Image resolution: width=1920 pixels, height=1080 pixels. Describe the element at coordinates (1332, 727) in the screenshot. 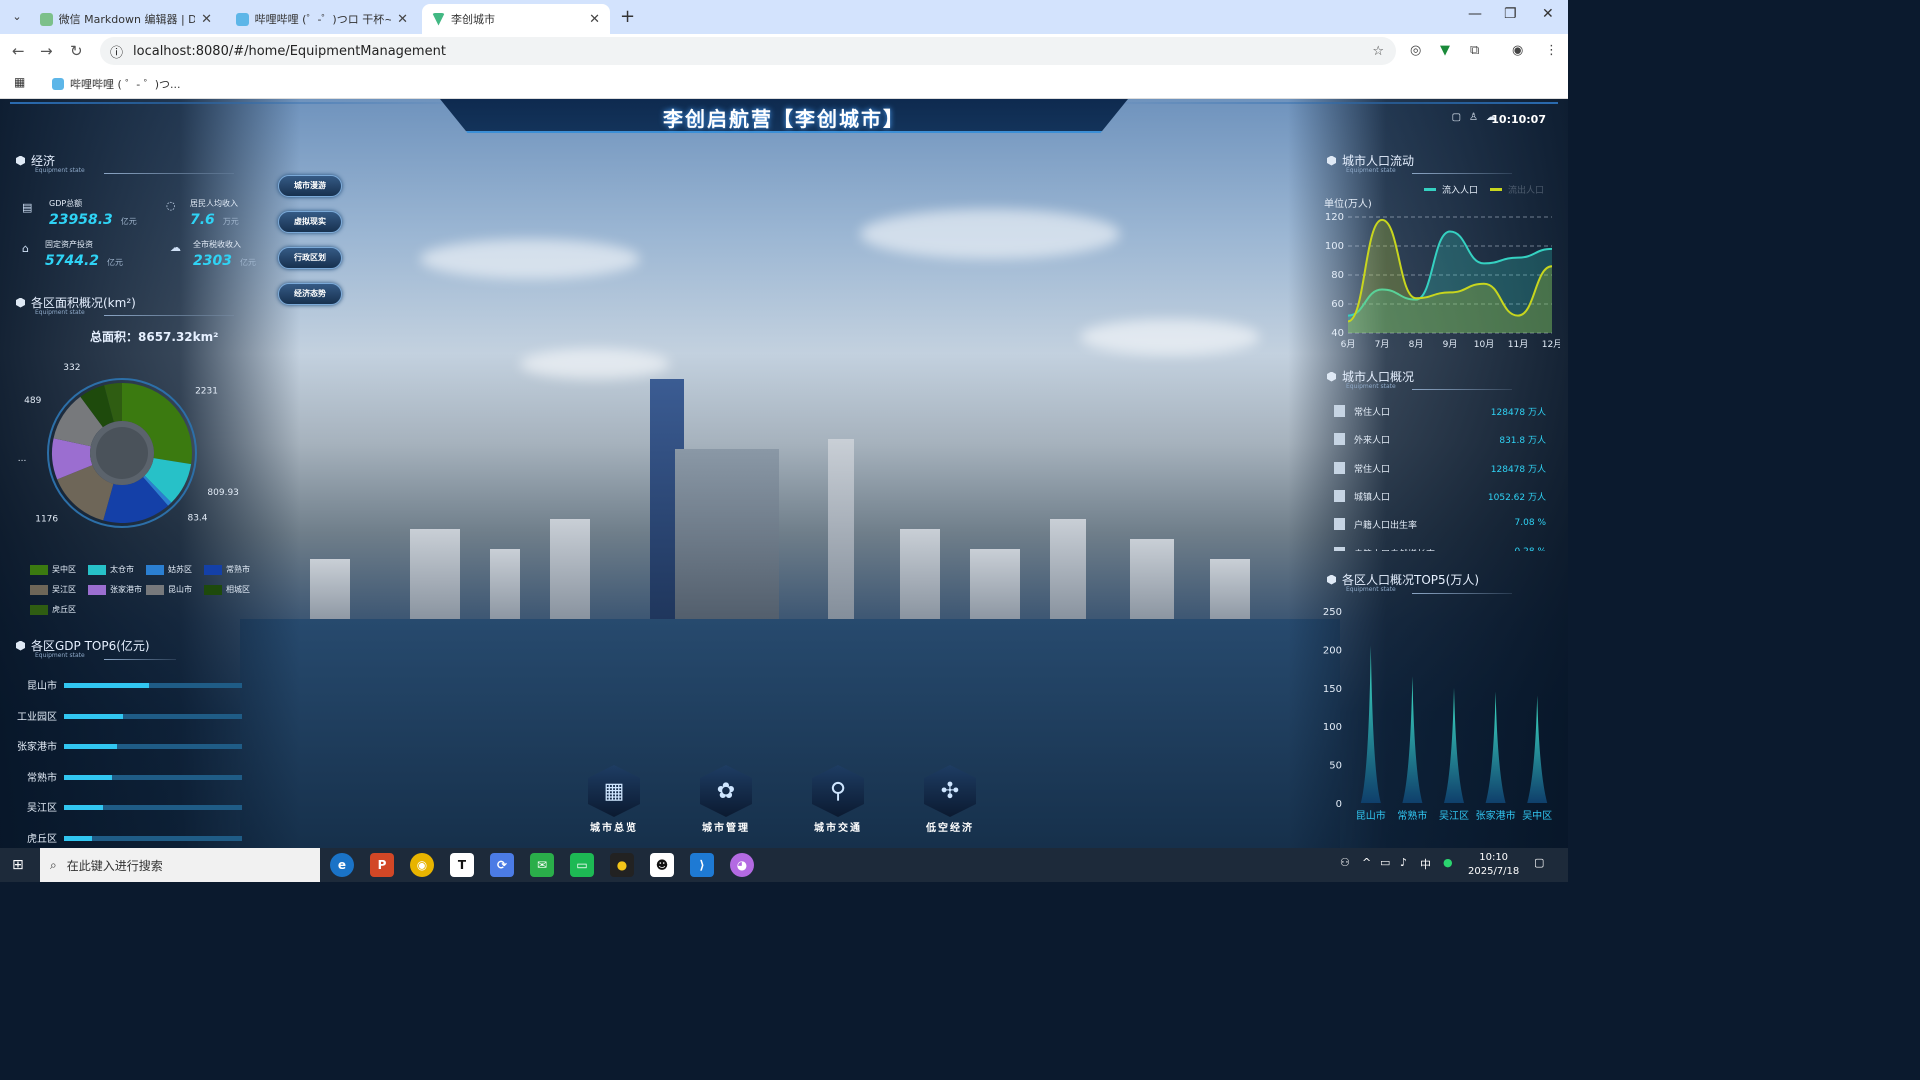

I see `y-tick-label: 100` at that location.